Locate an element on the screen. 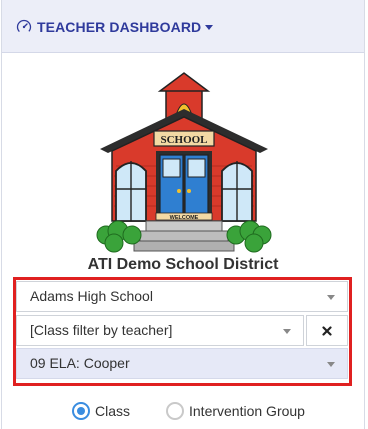  teacher-dashboard-dropdown: TEACHER DASHBOARD is located at coordinates (115, 27).